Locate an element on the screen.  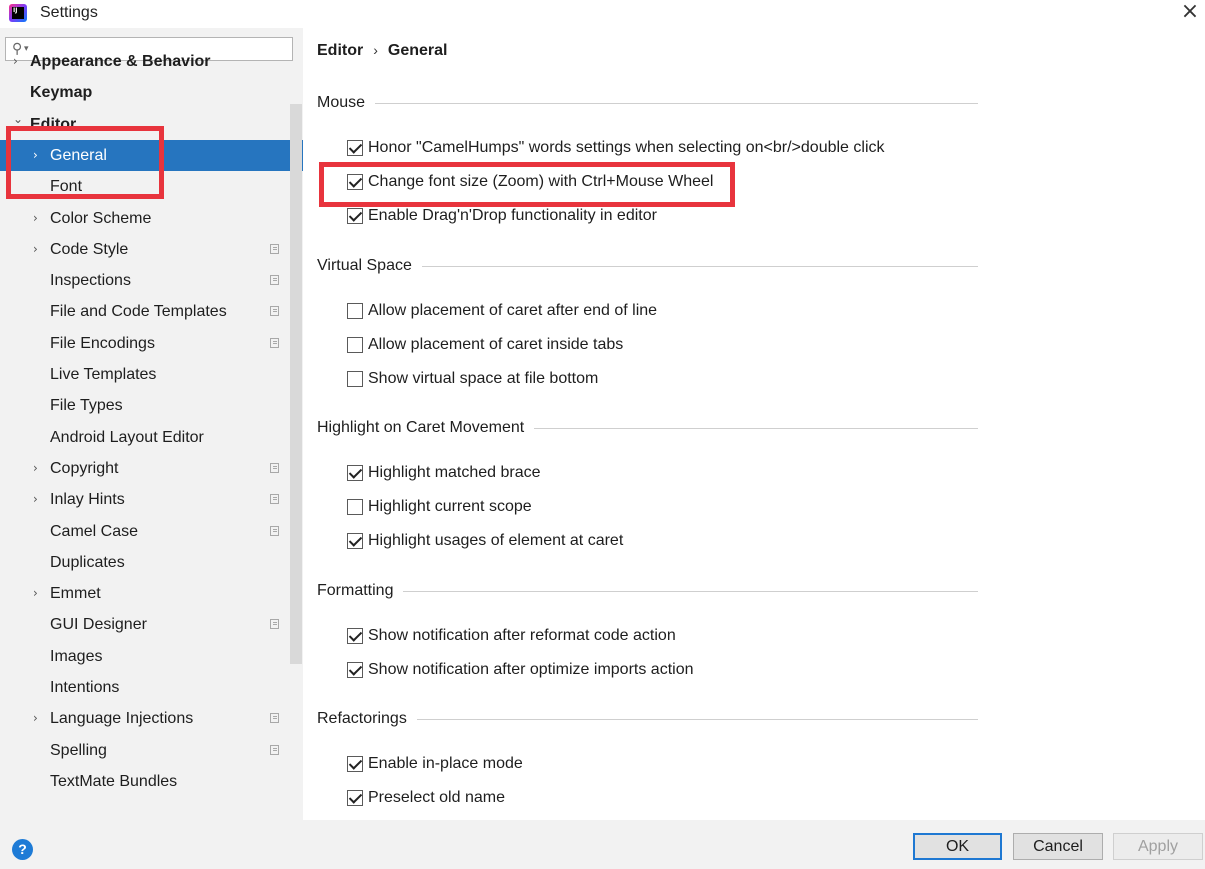
breadcrumb-general: General is located at coordinates (417, 50).